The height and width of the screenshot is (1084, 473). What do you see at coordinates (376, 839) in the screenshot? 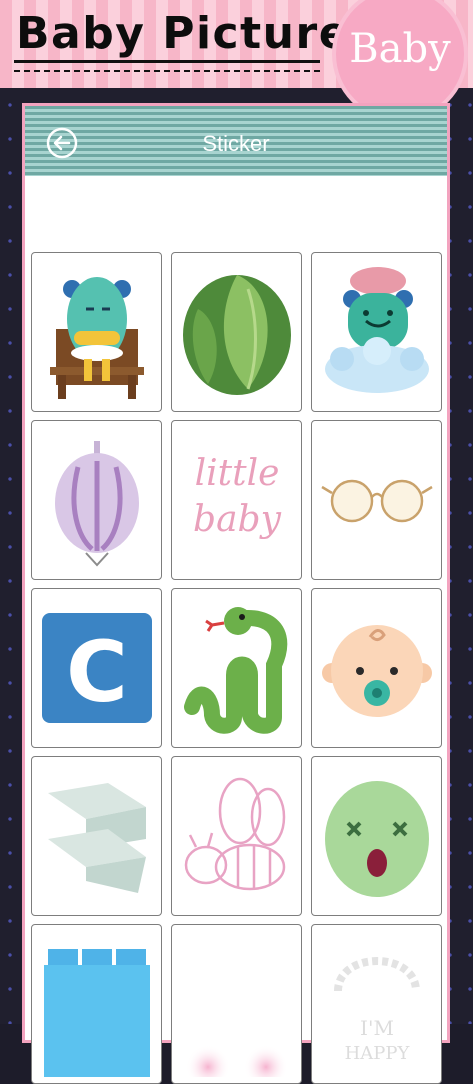
I see `green-face-sticker` at bounding box center [376, 839].